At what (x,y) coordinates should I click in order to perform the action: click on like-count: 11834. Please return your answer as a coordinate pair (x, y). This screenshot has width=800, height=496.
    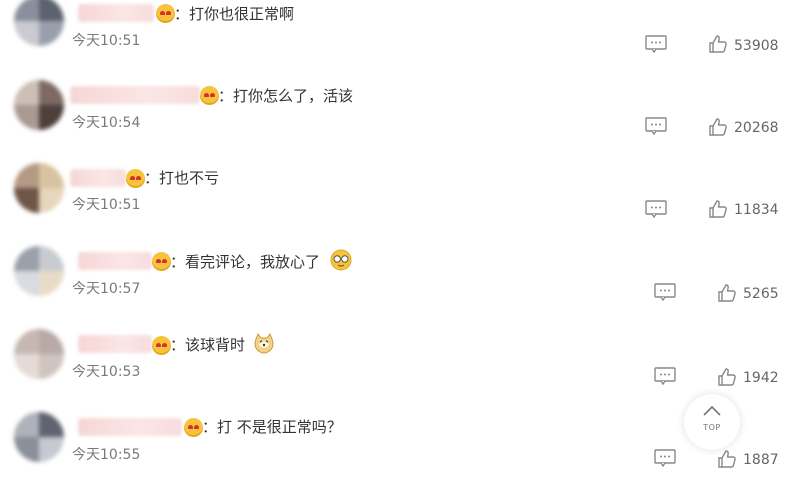
    Looking at the image, I should click on (756, 210).